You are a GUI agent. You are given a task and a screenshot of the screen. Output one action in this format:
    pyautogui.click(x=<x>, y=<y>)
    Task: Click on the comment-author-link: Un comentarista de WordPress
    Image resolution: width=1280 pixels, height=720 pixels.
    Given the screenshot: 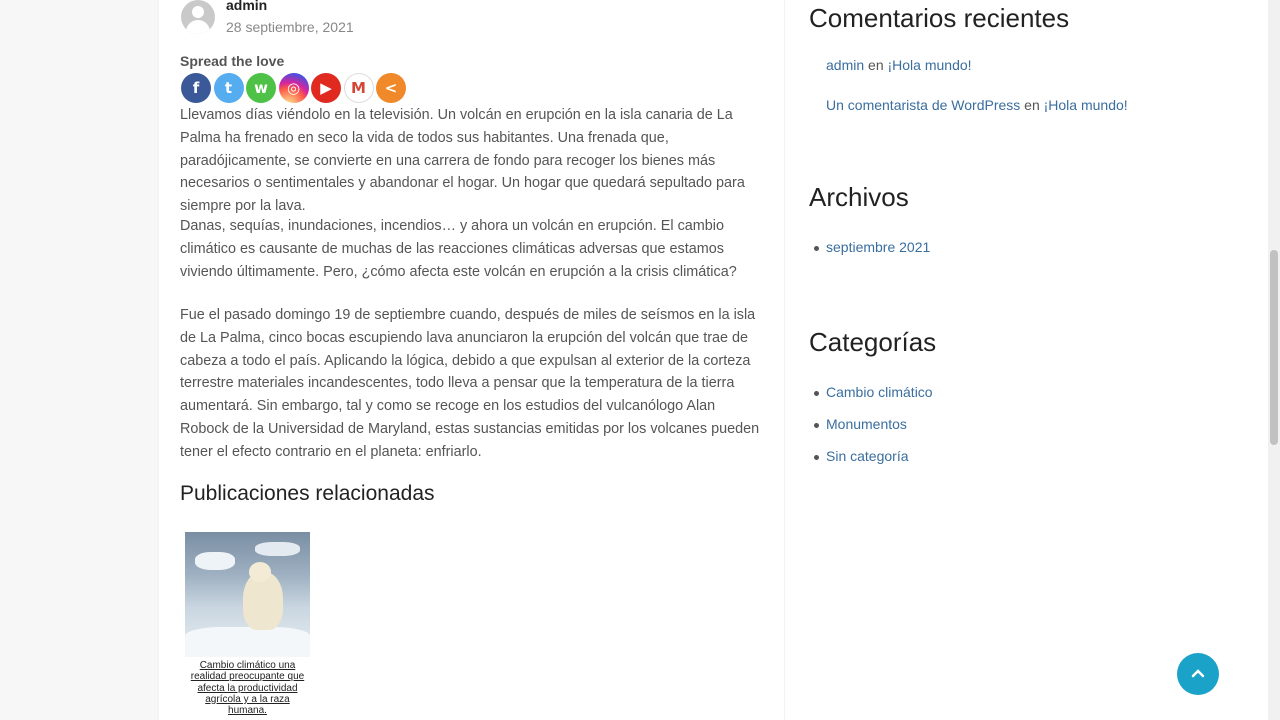 What is the action you would take?
    pyautogui.click(x=923, y=105)
    